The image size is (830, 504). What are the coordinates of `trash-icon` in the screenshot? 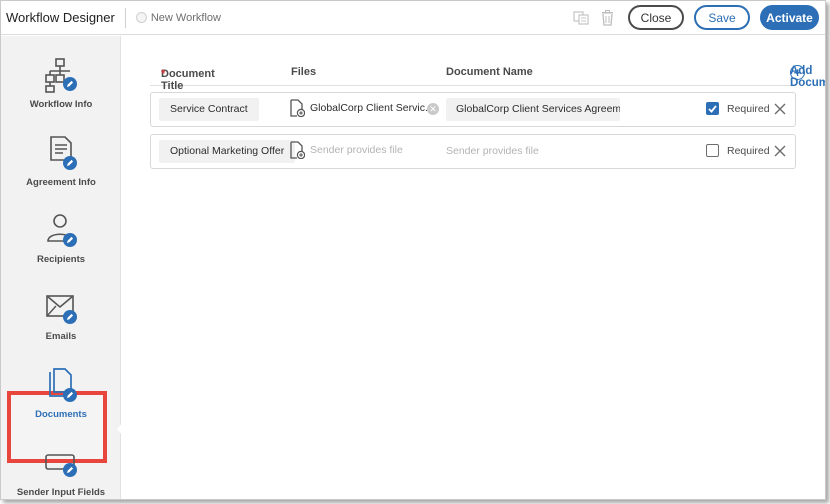 It's located at (607, 18).